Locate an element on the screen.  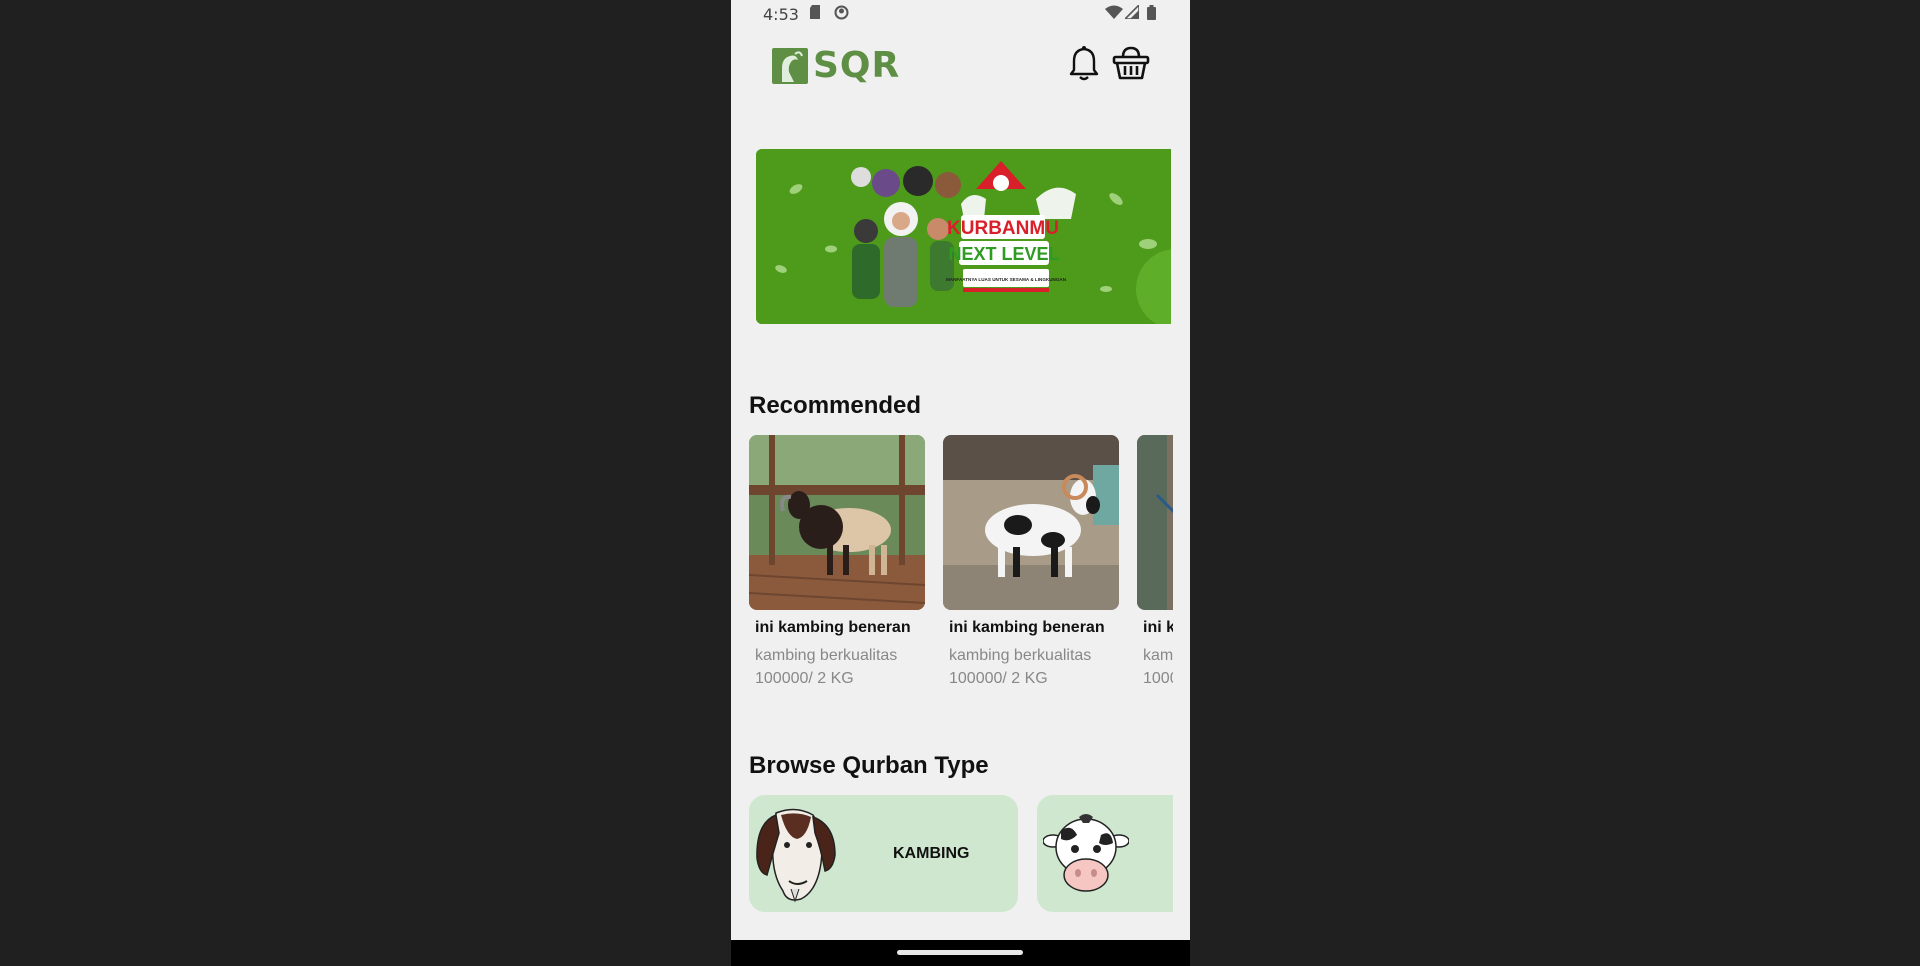
type-card-sapi is located at coordinates (1105, 853).